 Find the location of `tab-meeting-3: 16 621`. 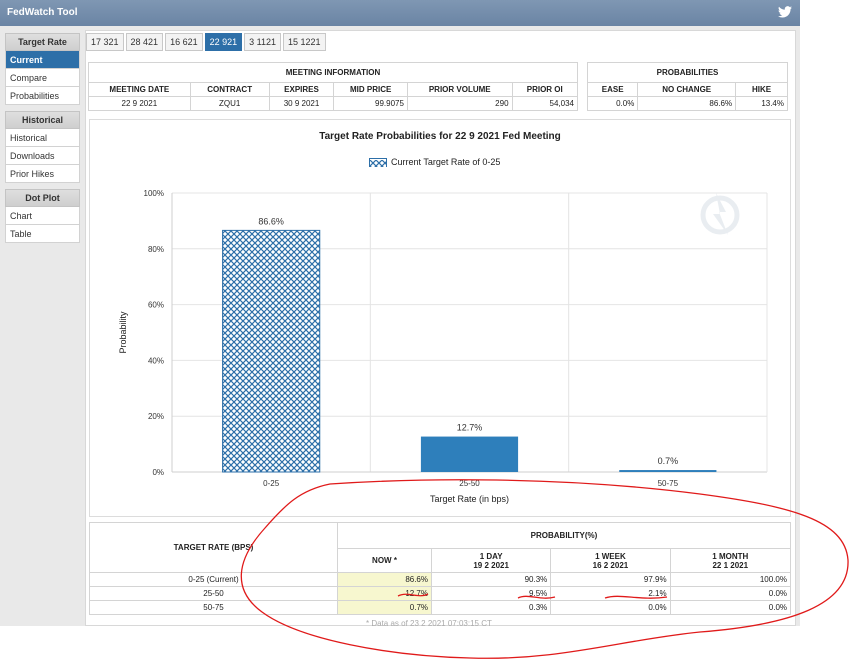

tab-meeting-3: 16 621 is located at coordinates (184, 42).